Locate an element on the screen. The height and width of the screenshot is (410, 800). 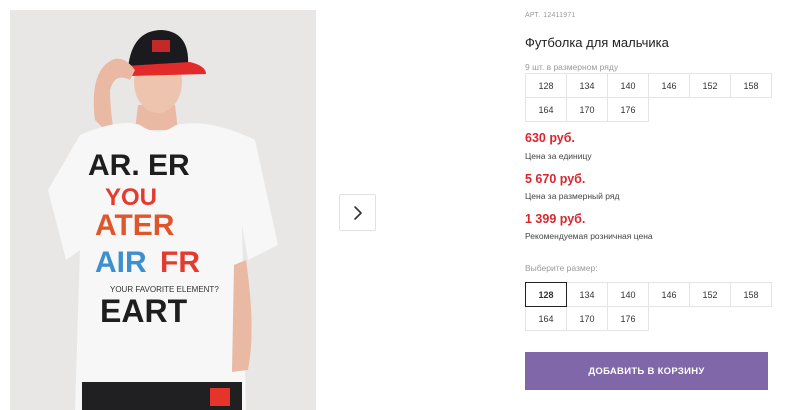
range-size-cell: 164 is located at coordinates (546, 109).